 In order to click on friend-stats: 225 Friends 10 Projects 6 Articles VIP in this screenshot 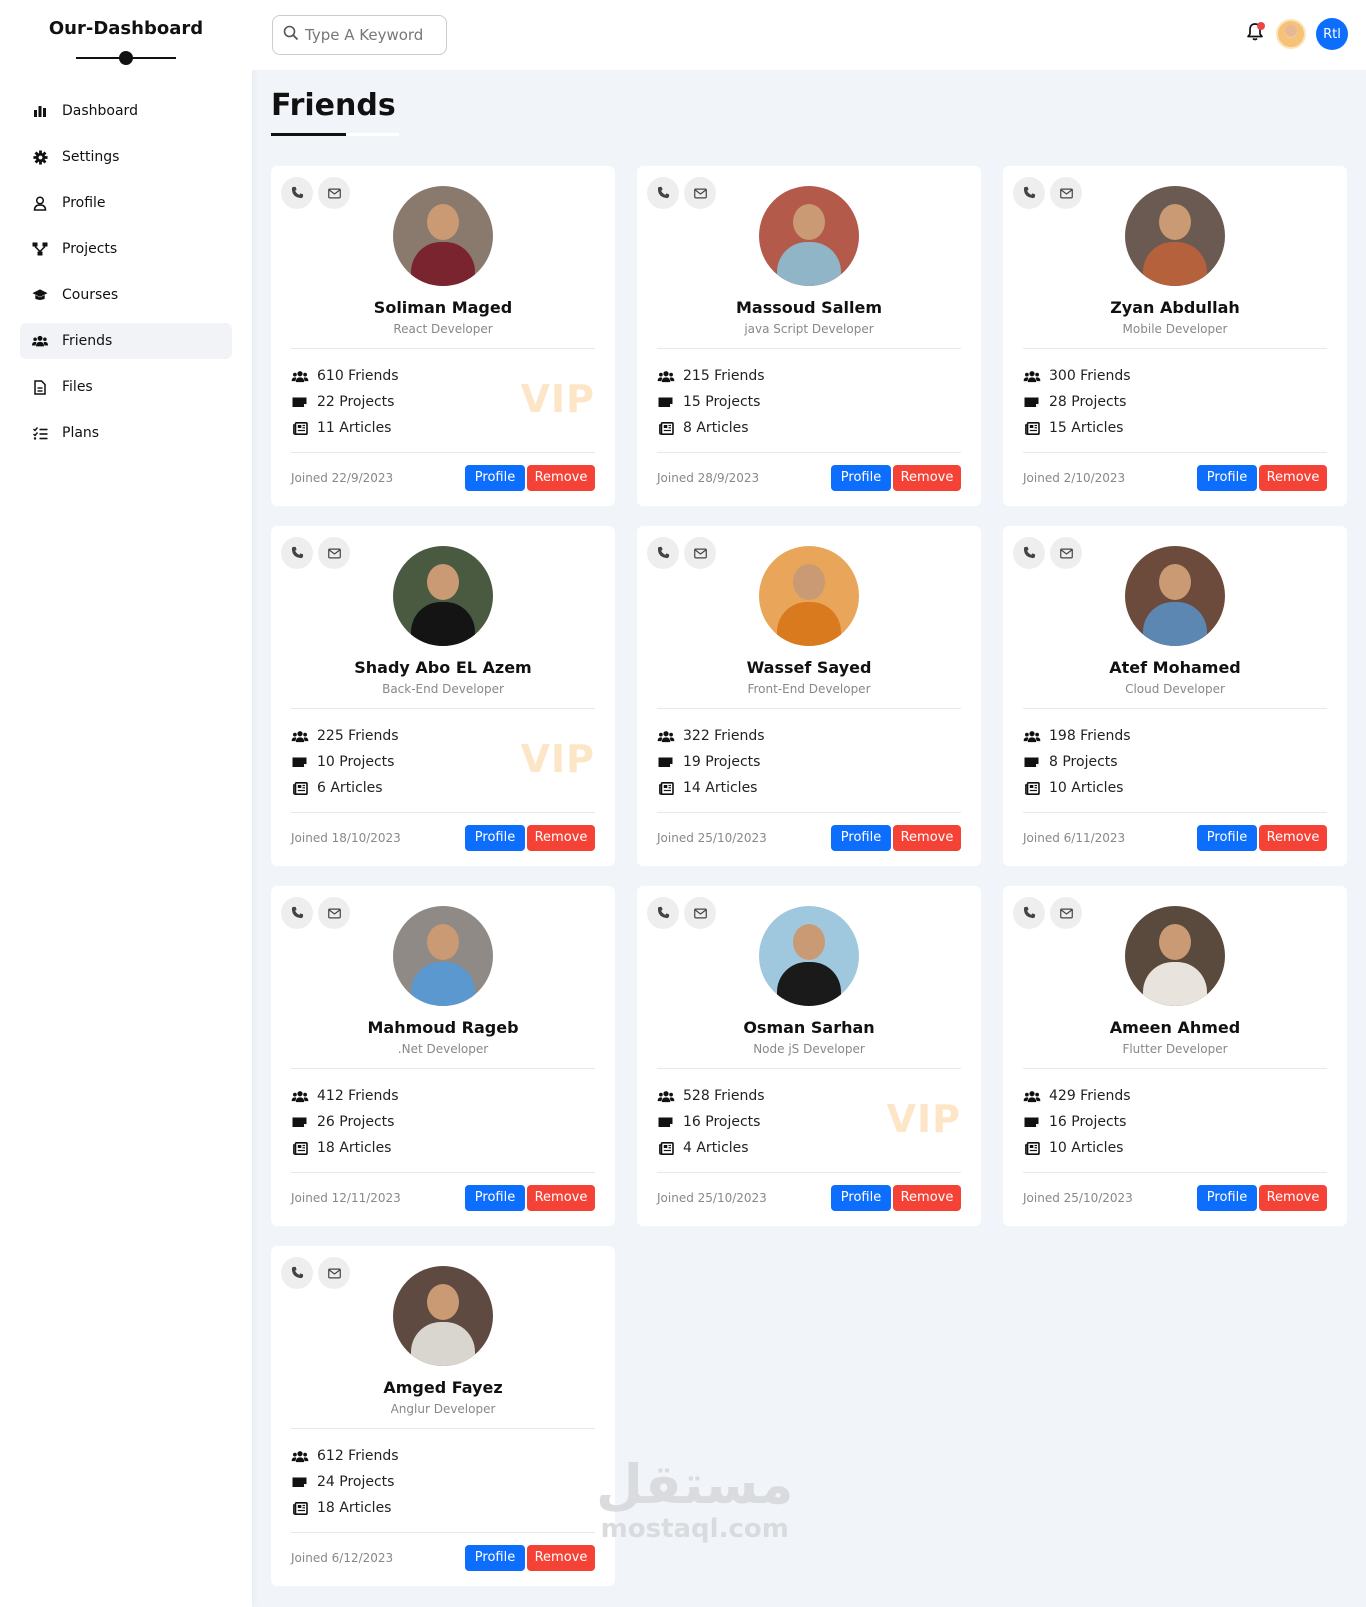, I will do `click(443, 760)`.